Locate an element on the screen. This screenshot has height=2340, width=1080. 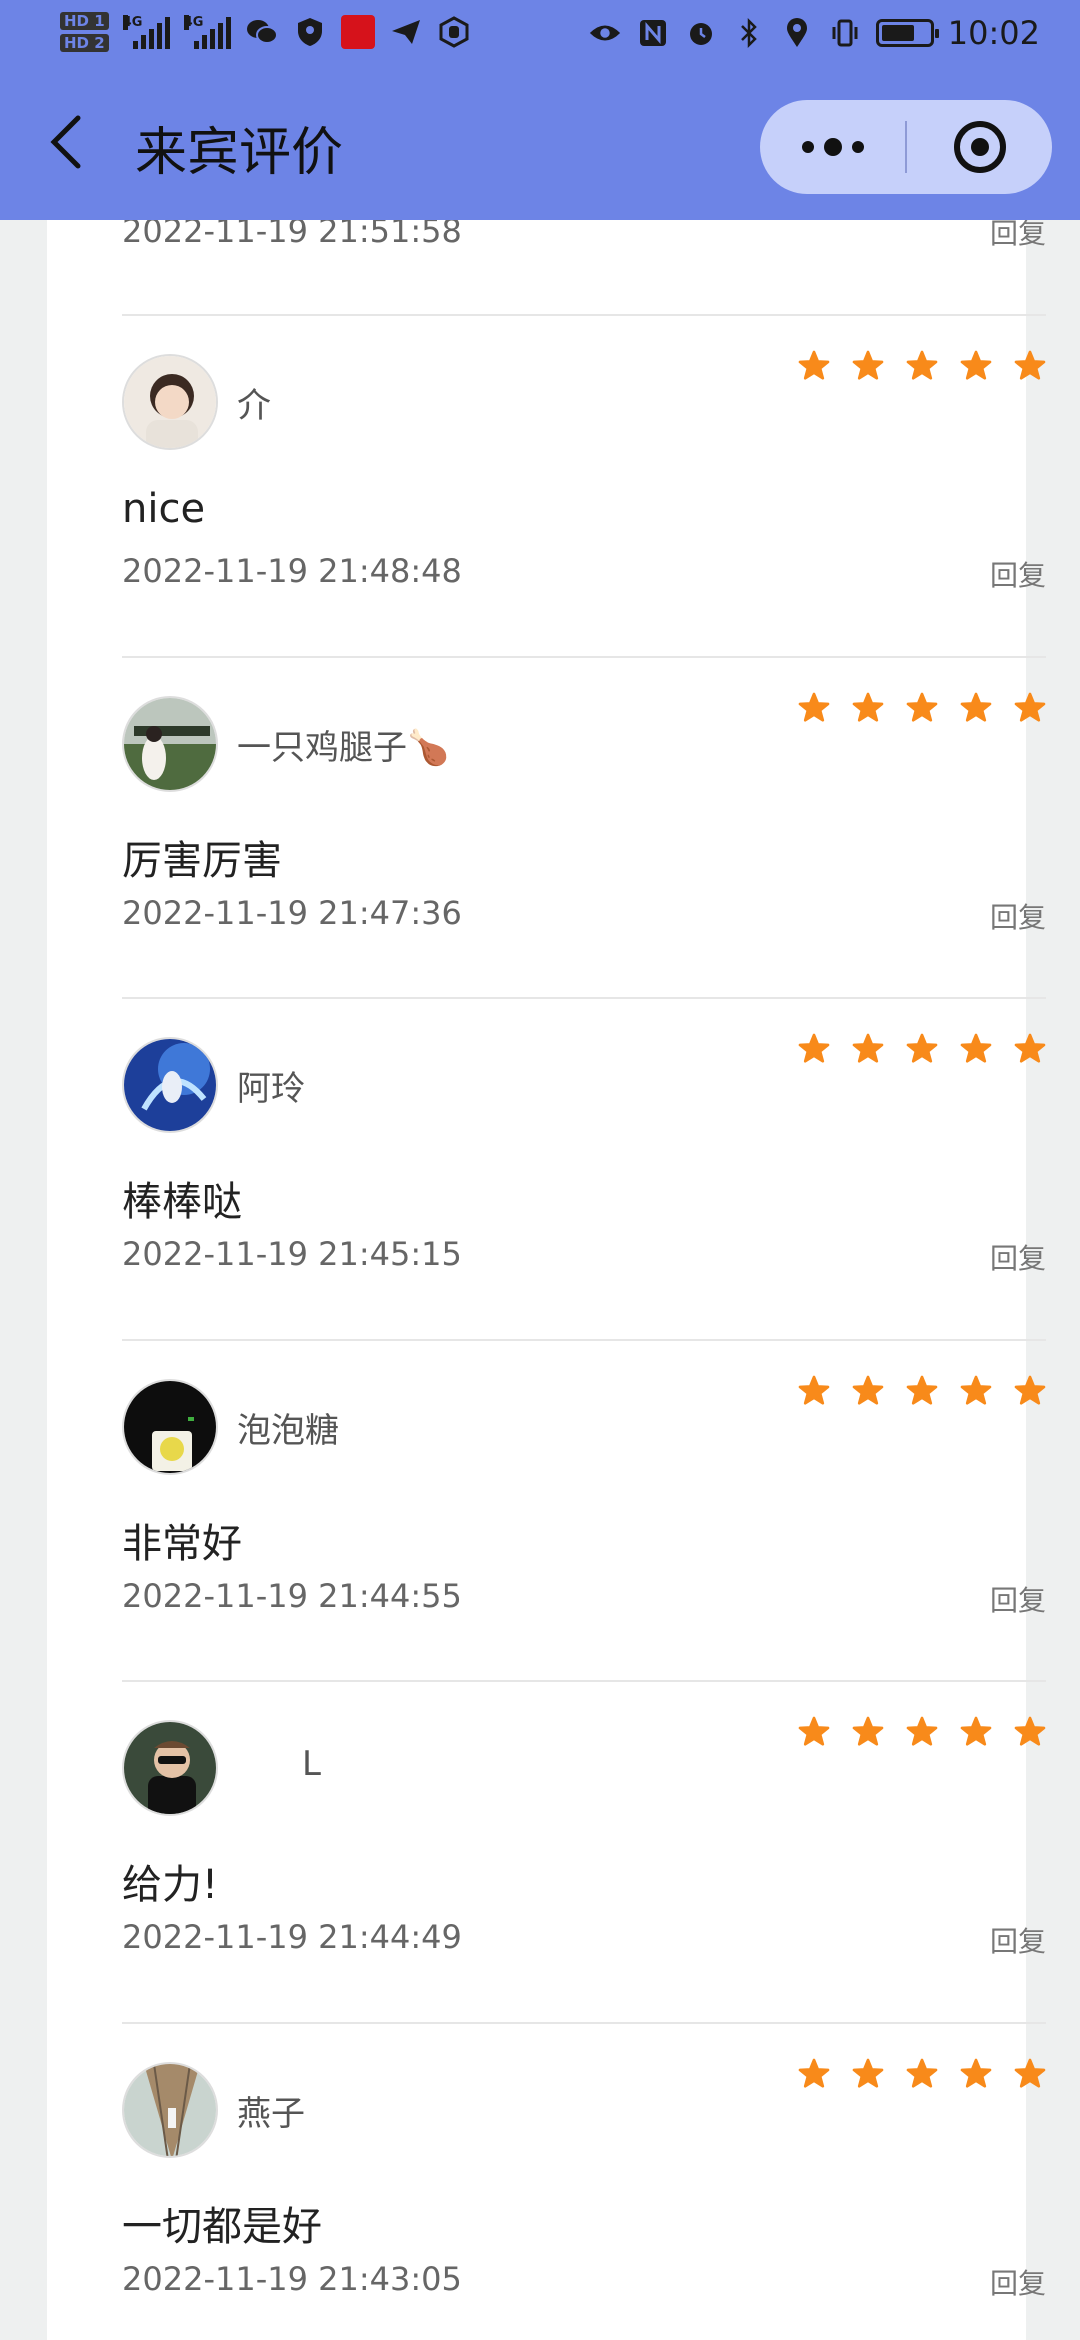
nfc-icon is located at coordinates (653, 33).